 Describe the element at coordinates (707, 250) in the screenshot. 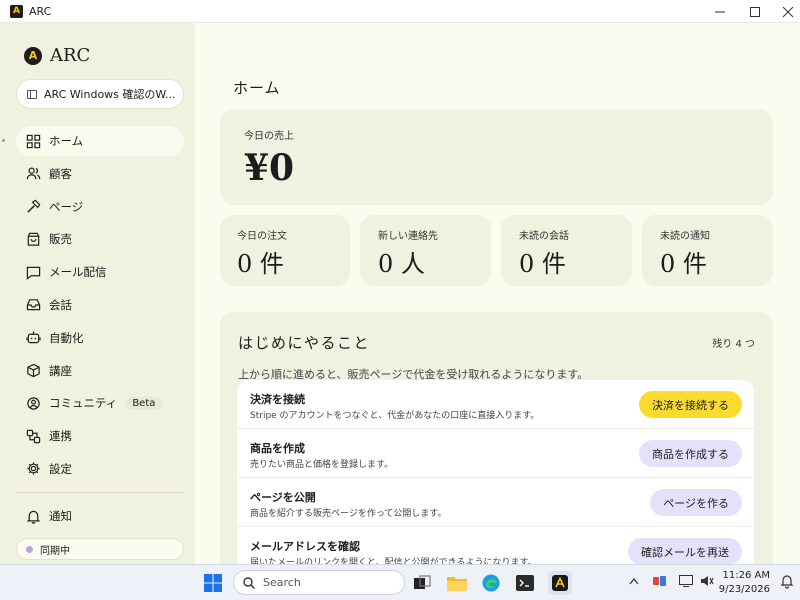

I see `stat-card-notifications: 未読の通知 0 件` at that location.